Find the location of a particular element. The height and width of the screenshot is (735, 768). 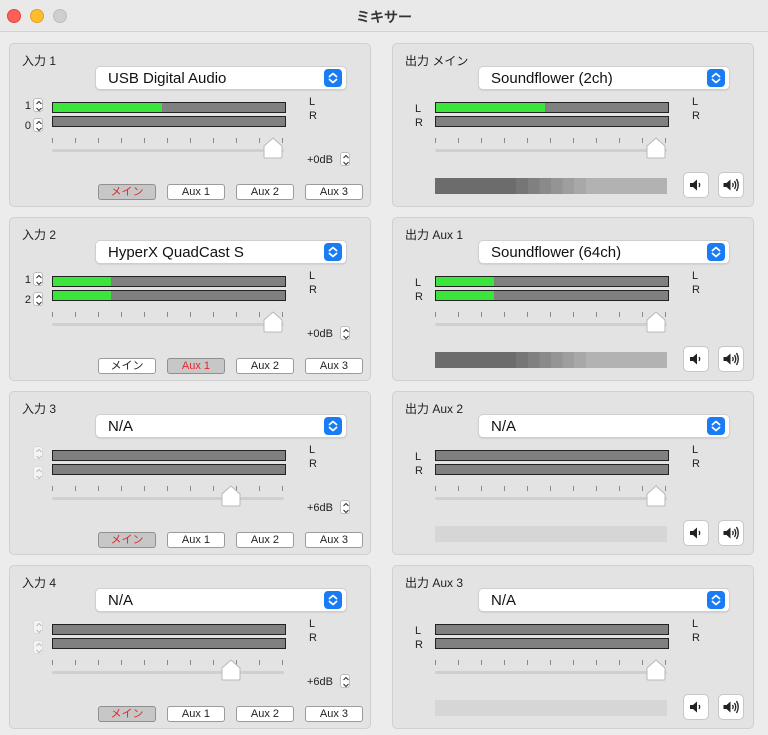

input-2-left-label: L is located at coordinates (312, 276).